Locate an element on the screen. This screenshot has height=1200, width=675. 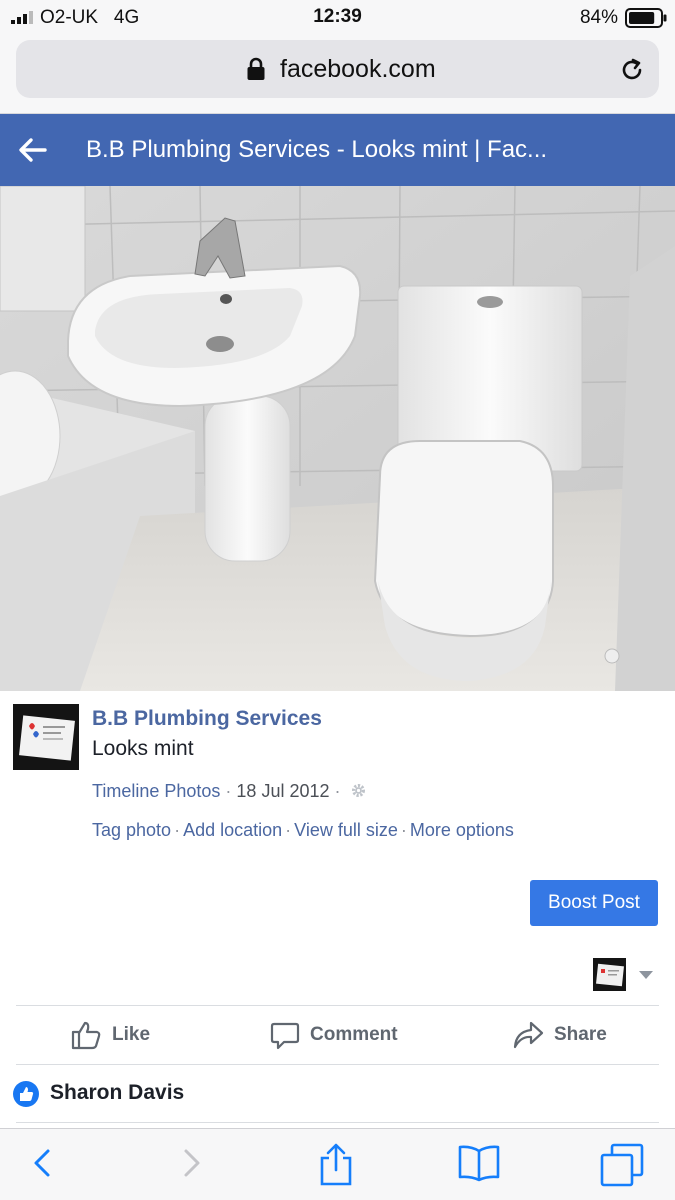
chevron-down-icon is located at coordinates (646, 975).